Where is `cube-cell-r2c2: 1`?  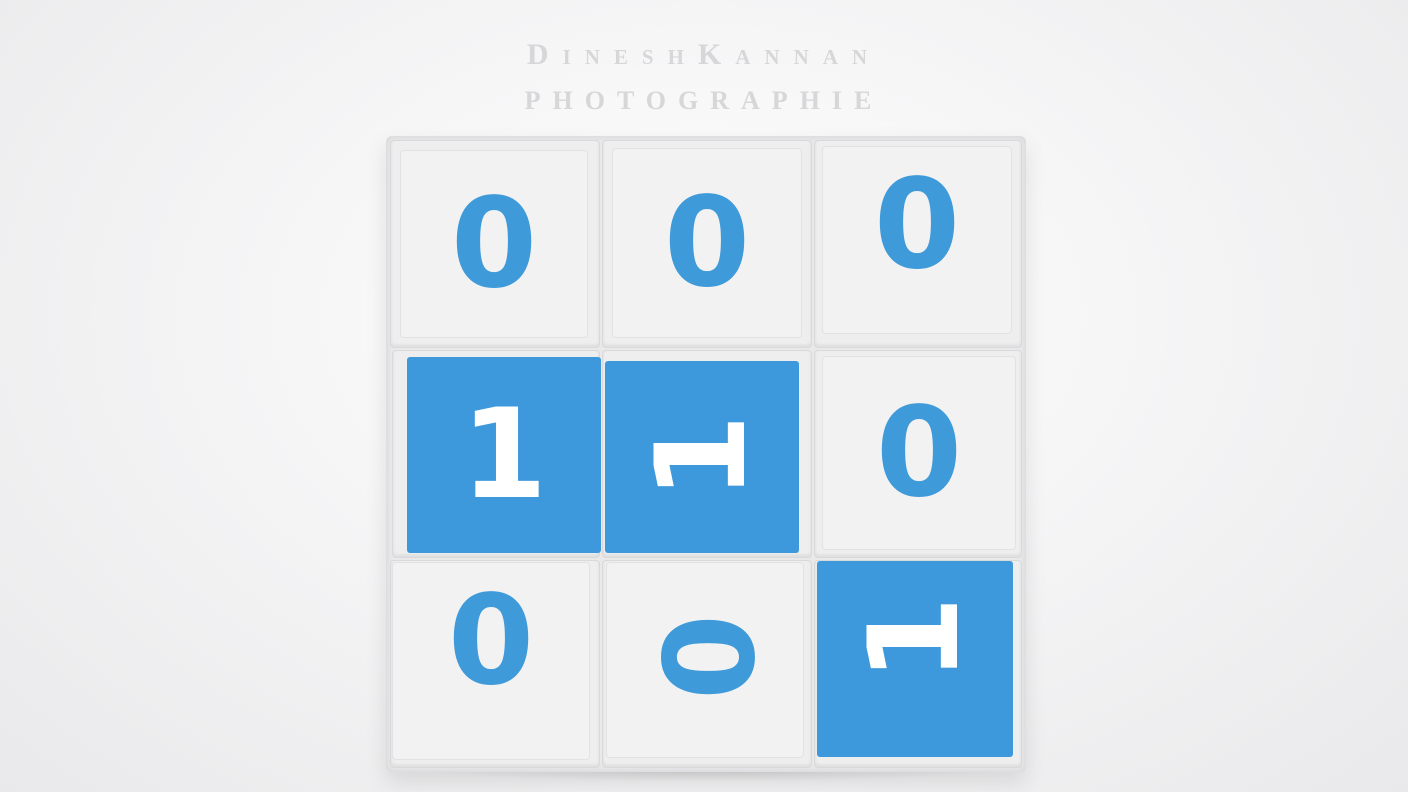 cube-cell-r2c2: 1 is located at coordinates (707, 454).